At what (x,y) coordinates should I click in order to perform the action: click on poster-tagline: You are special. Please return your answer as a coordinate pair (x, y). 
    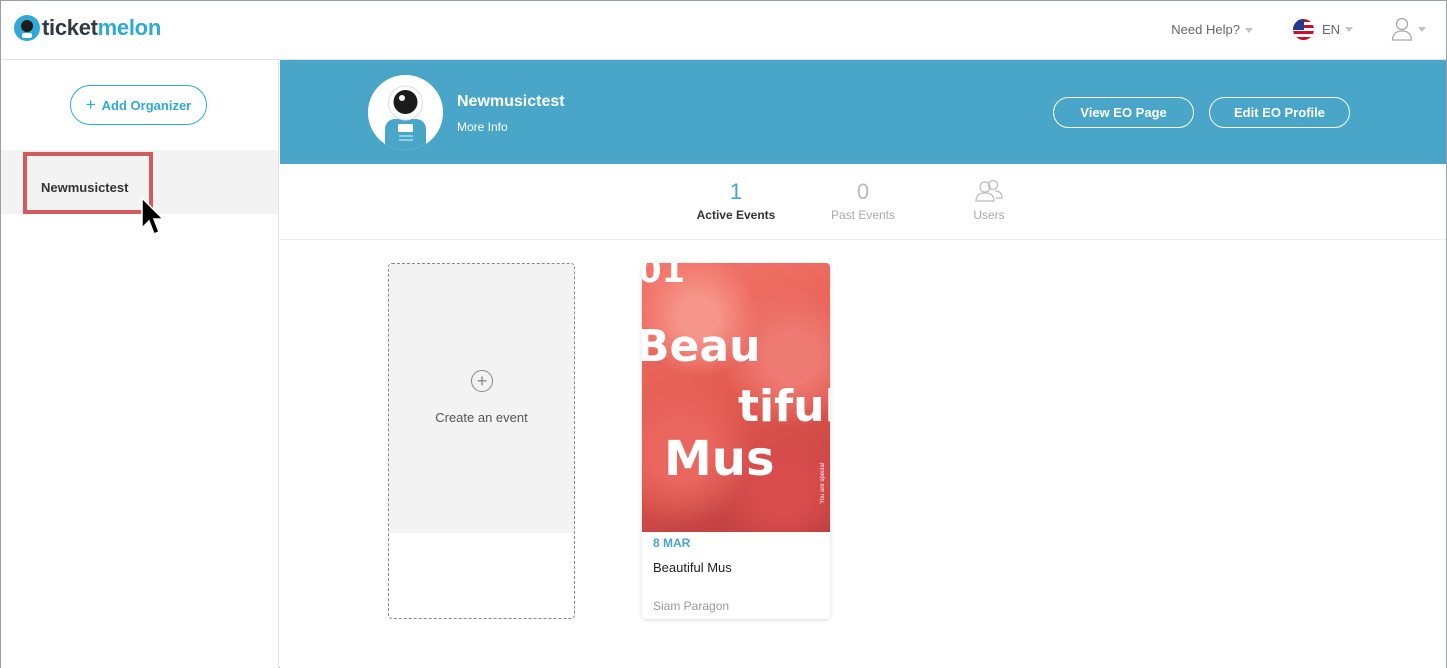
    Looking at the image, I should click on (823, 483).